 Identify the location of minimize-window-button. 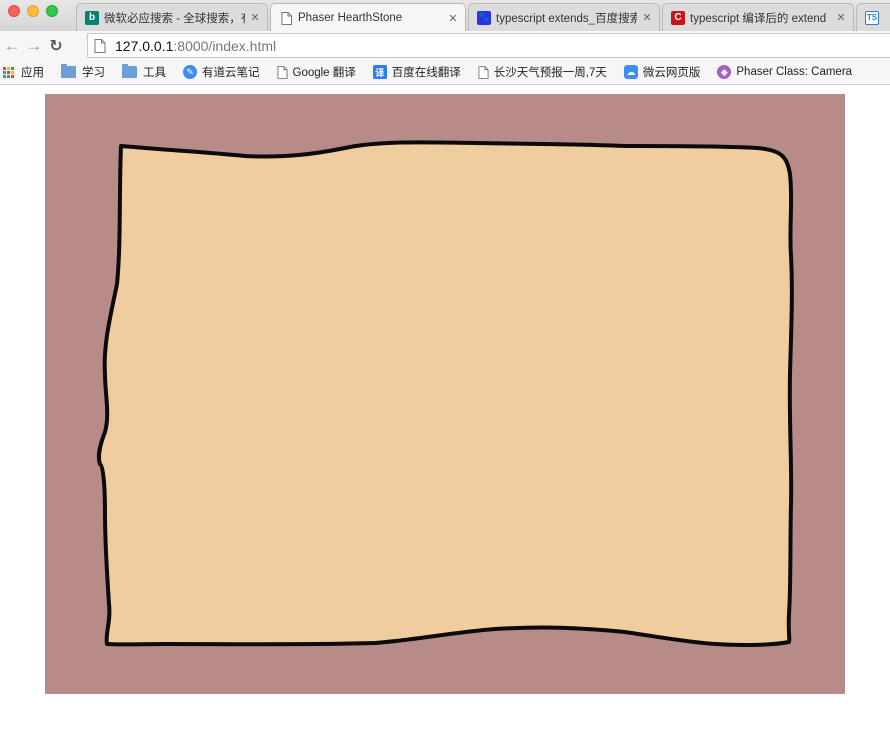
(33, 11).